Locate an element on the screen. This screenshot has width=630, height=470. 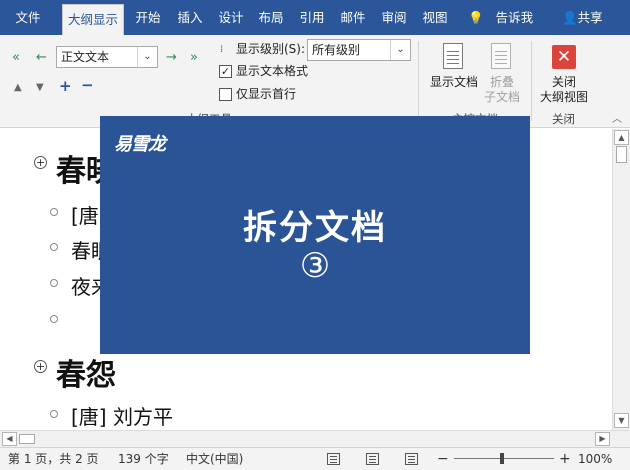
close-outline-label-1: 关闭 is located at coordinates (563, 82).